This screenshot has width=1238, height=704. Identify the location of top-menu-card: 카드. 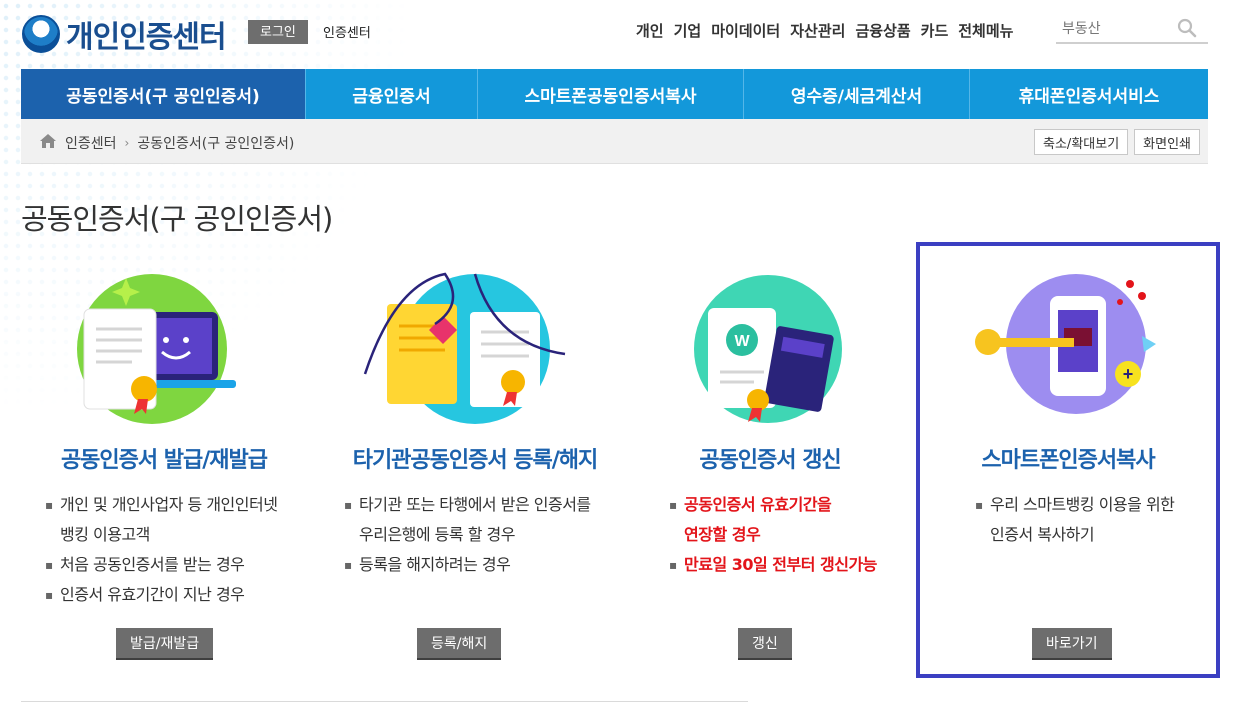
(935, 30).